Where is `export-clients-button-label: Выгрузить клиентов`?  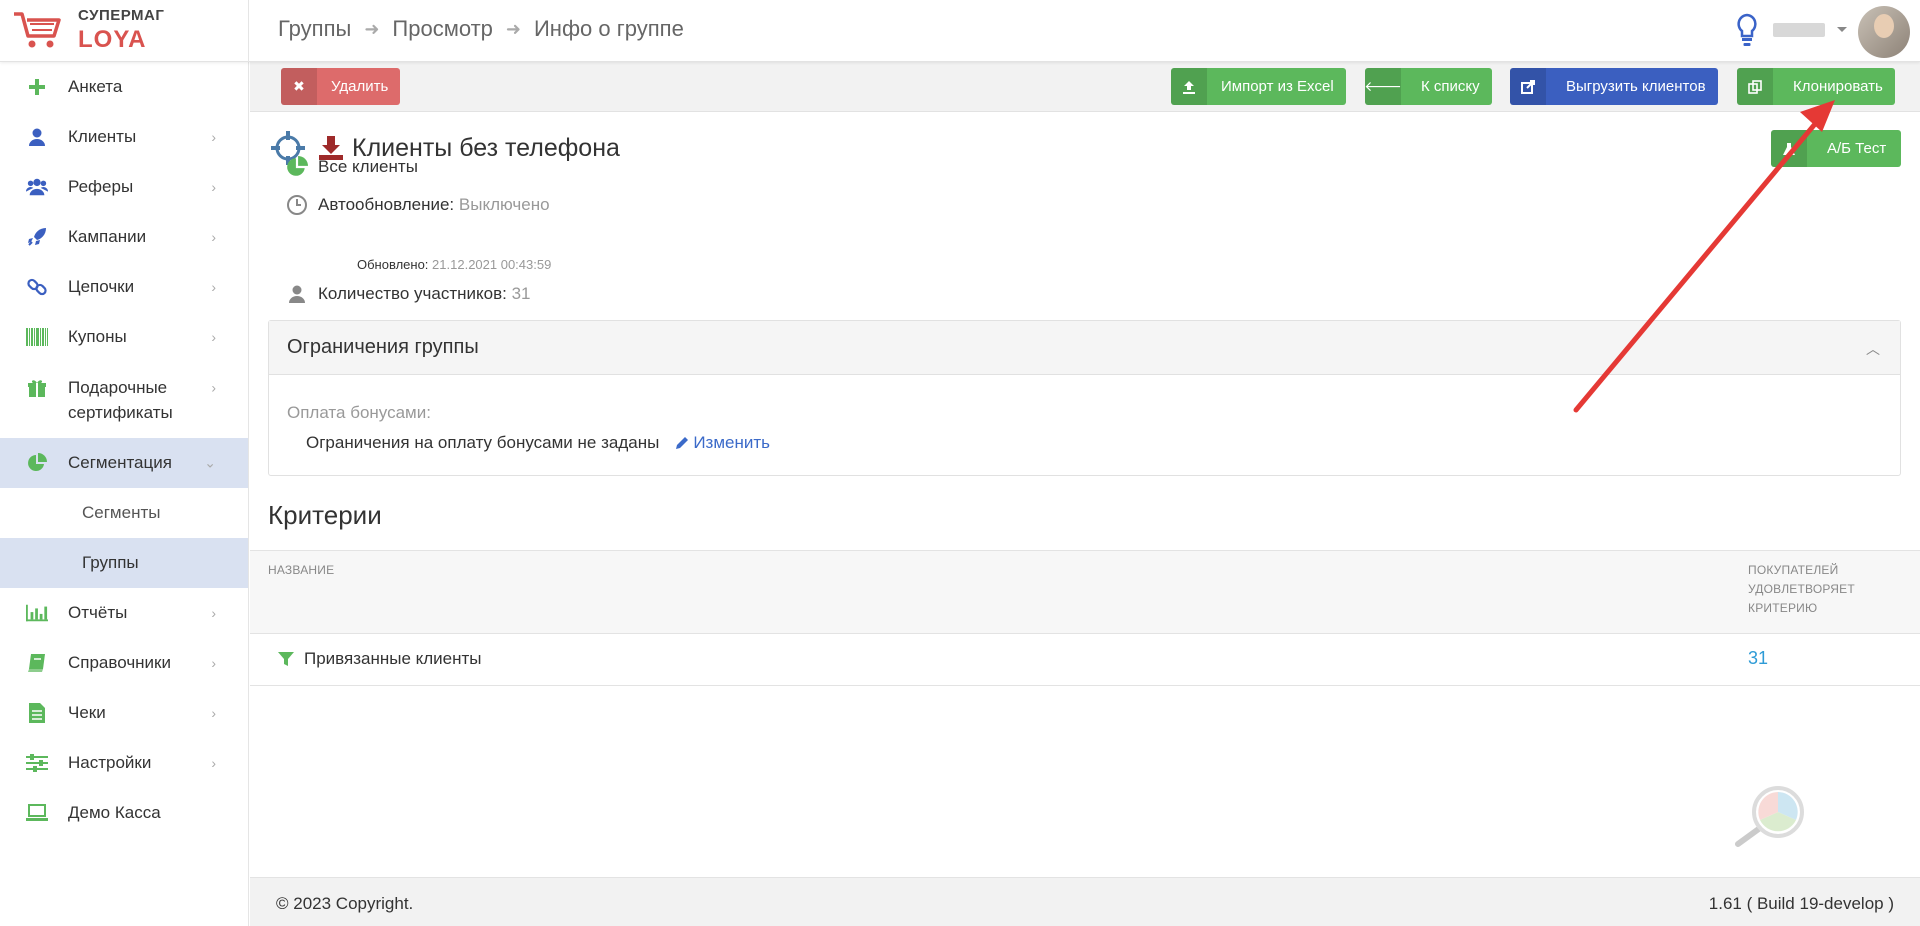 export-clients-button-label: Выгрузить клиентов is located at coordinates (1636, 86).